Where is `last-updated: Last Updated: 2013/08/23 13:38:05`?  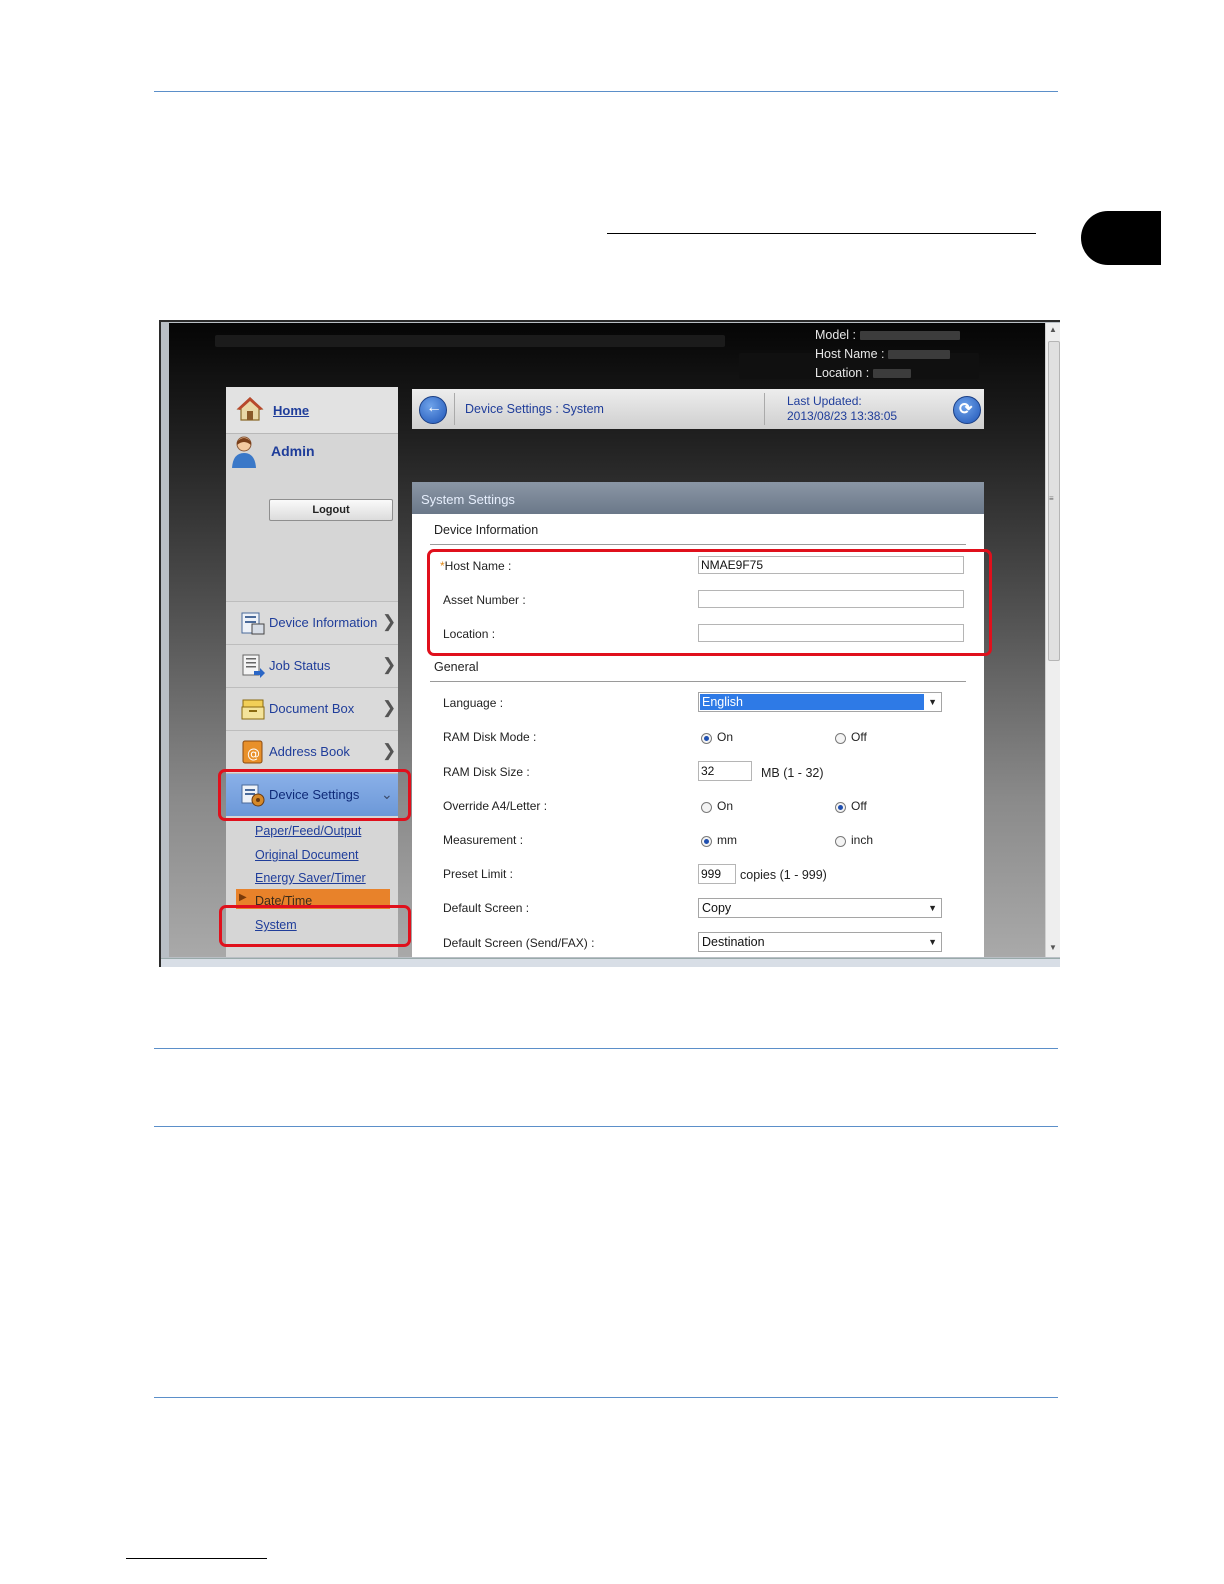
last-updated: Last Updated: 2013/08/23 13:38:05 is located at coordinates (842, 409).